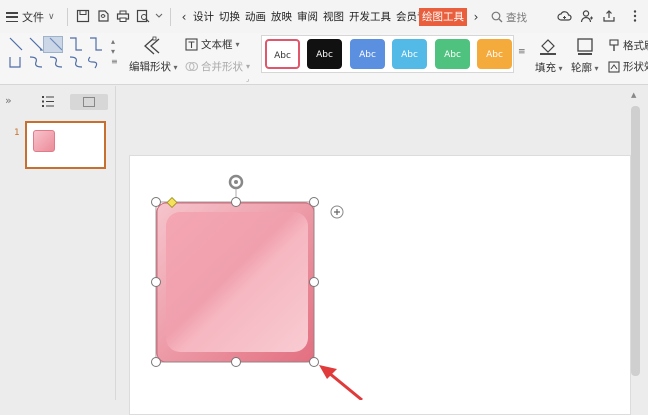 The image size is (648, 415). I want to click on cloud-sync-icon, so click(564, 16).